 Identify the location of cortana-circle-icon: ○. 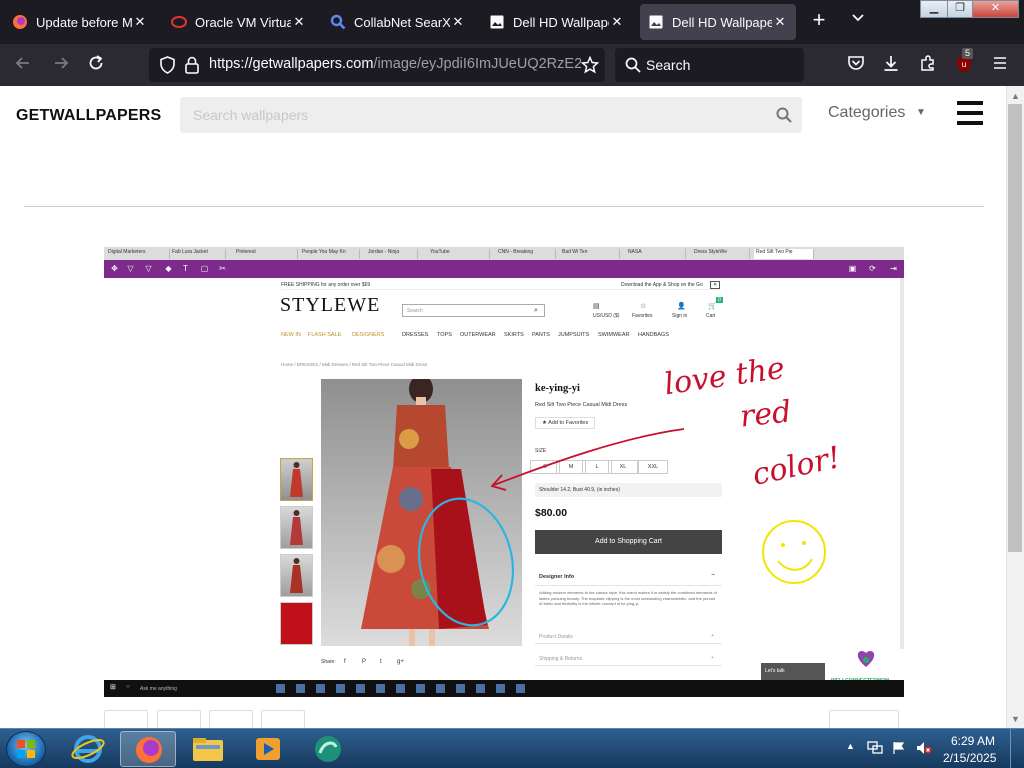
(128, 687).